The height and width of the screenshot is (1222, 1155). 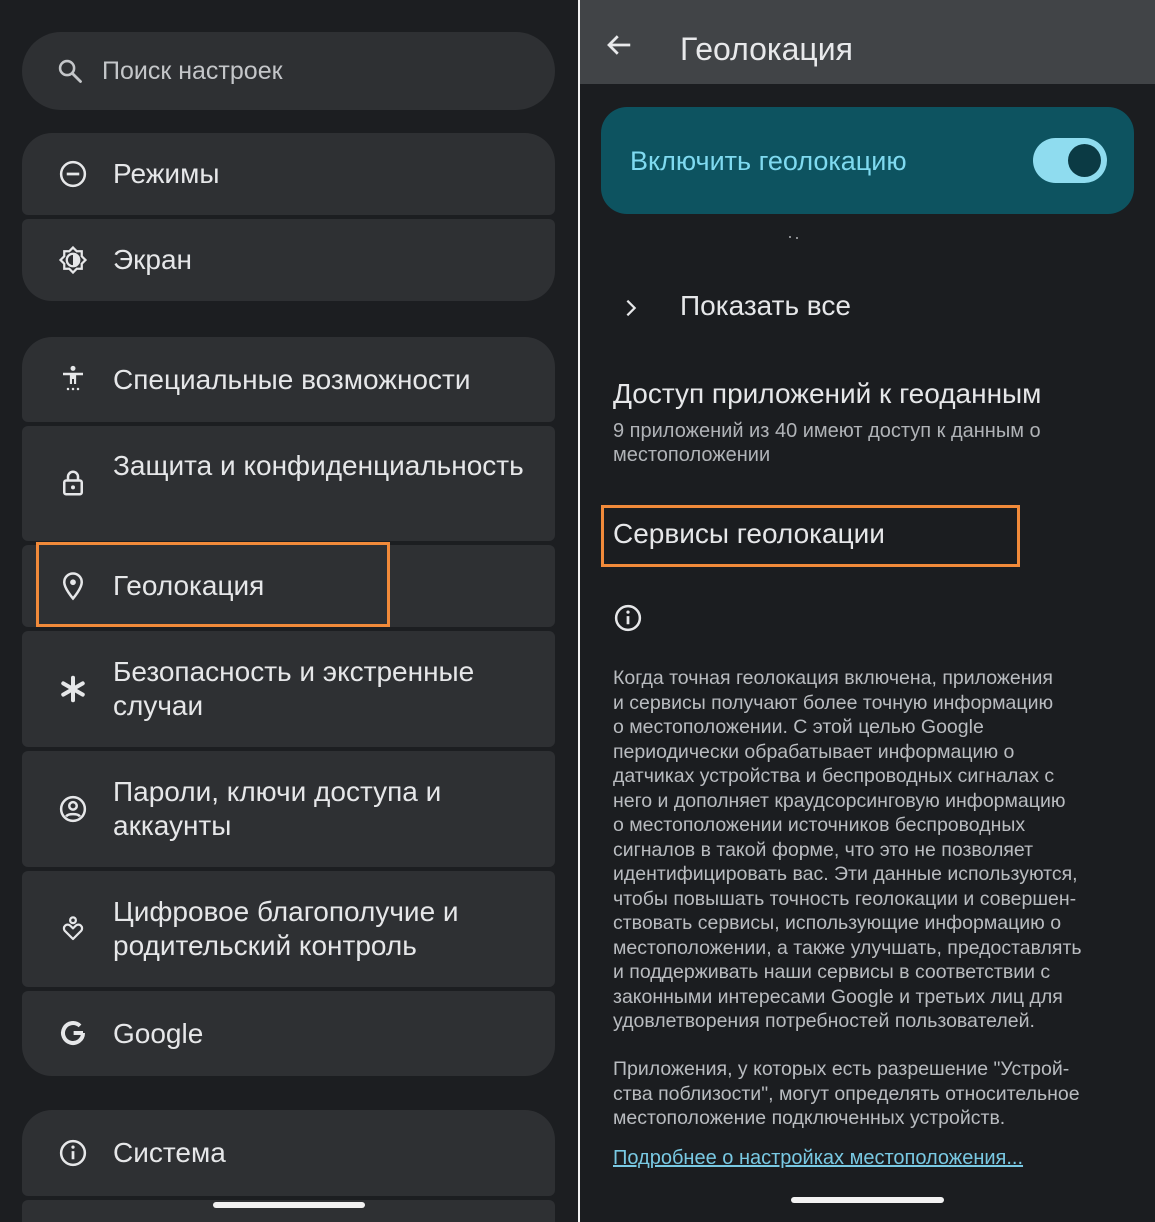 I want to click on page-title: Геолокация, so click(x=766, y=49).